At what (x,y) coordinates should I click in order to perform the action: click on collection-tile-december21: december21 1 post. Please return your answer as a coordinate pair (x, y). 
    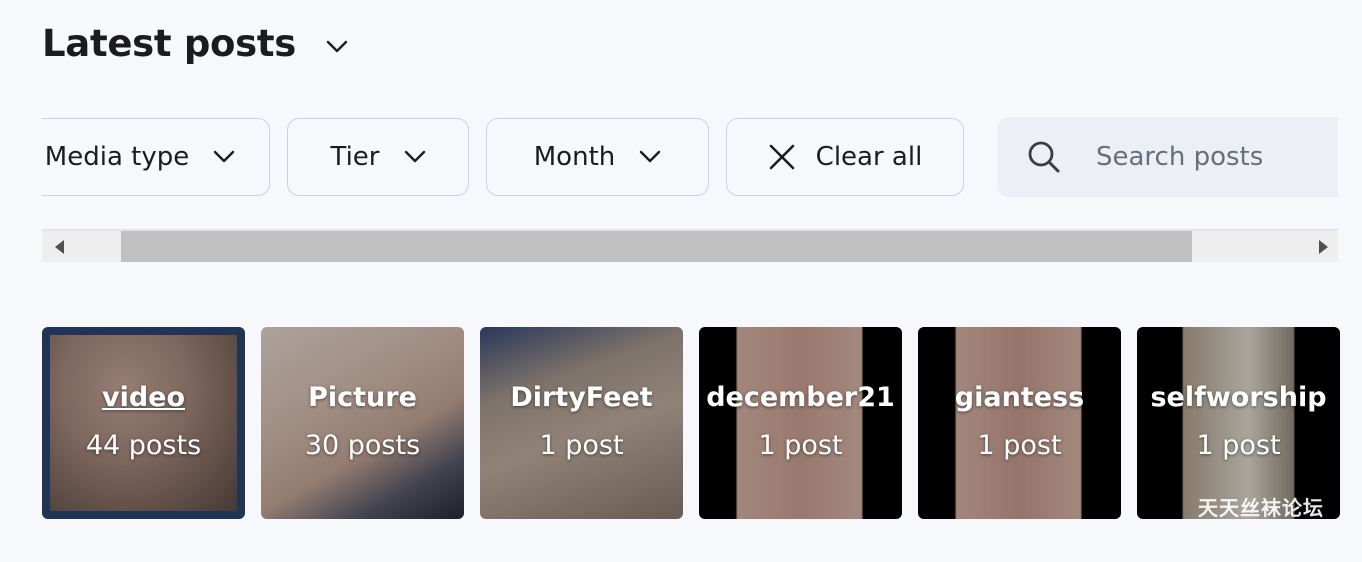
    Looking at the image, I should click on (800, 423).